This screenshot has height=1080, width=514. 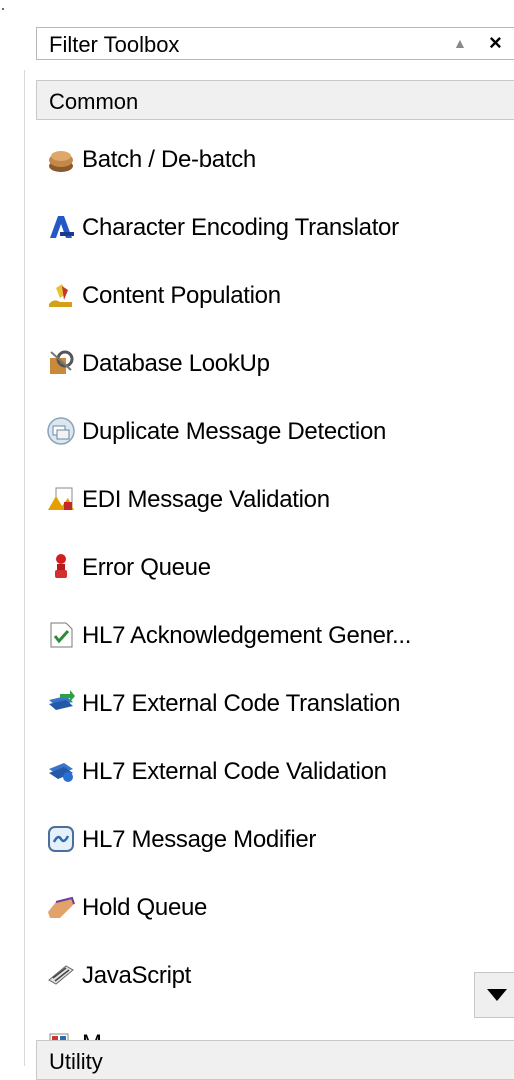 I want to click on list-item-error-queue: Error Queue, so click(x=275, y=568).